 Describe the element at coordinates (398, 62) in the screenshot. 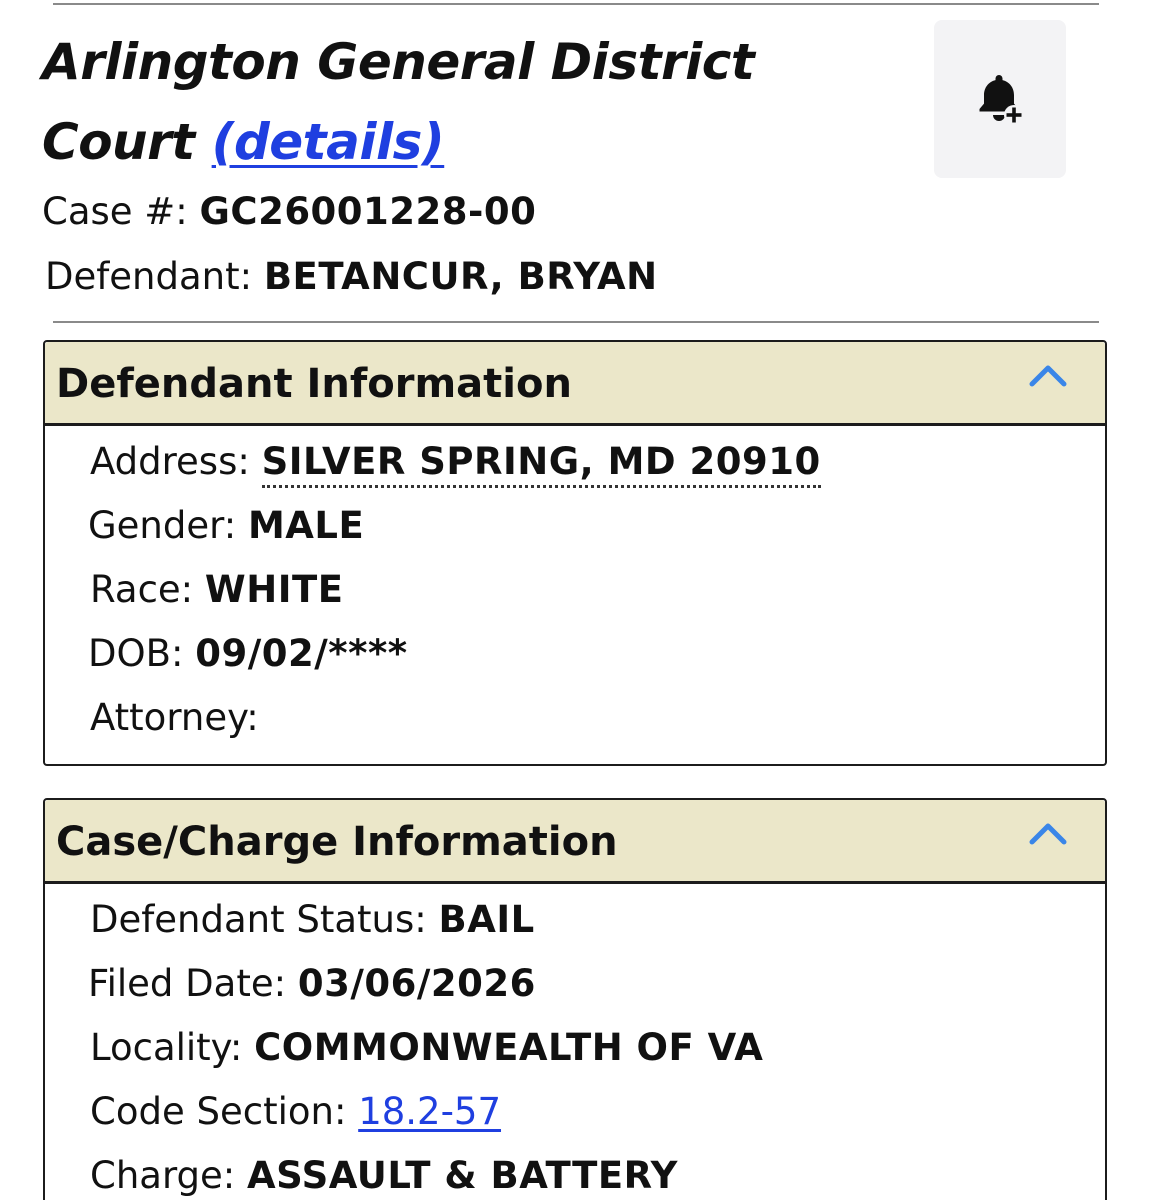

I see `court-name-line1: Arlington General District` at that location.